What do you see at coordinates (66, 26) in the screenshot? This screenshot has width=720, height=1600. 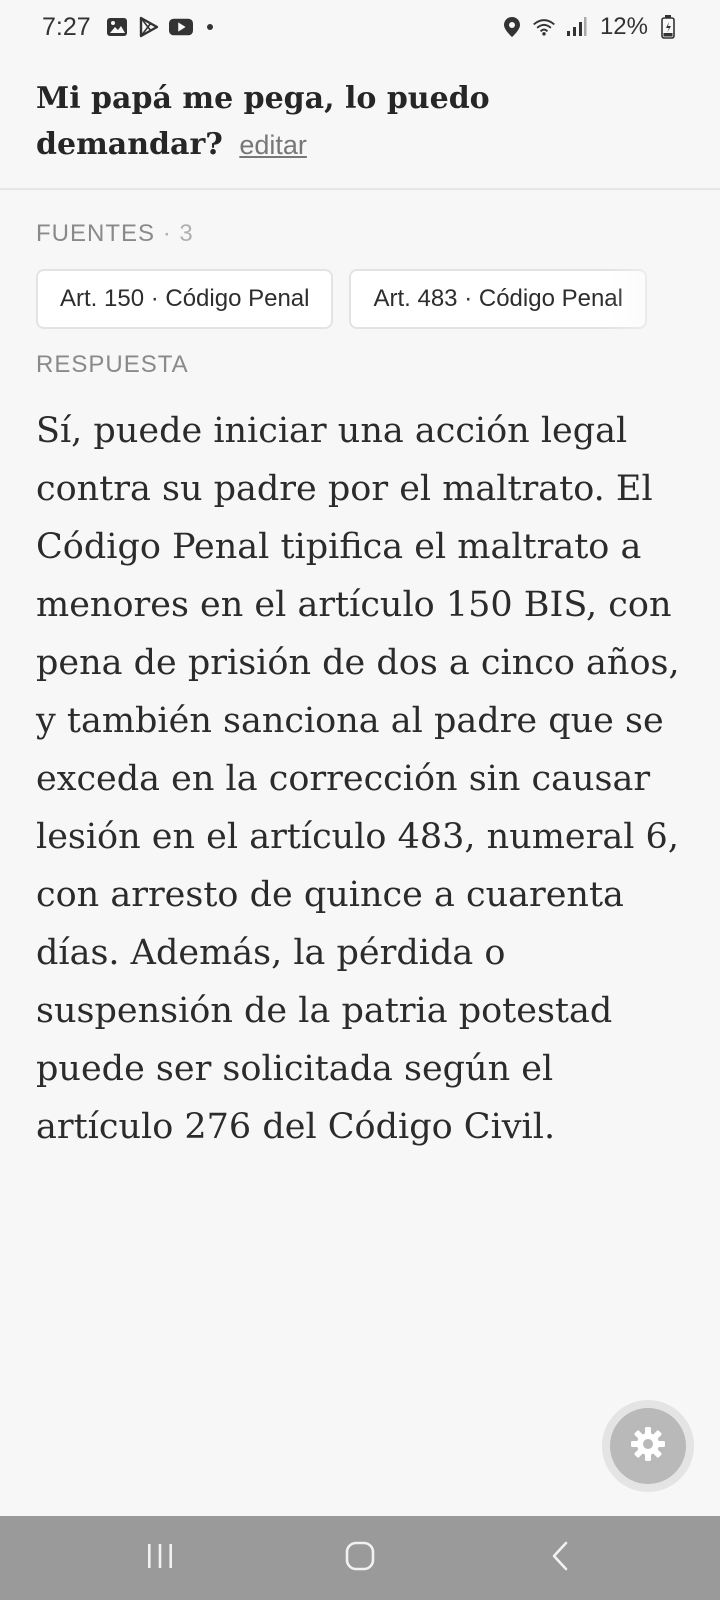 I see `status-time: 7:27` at bounding box center [66, 26].